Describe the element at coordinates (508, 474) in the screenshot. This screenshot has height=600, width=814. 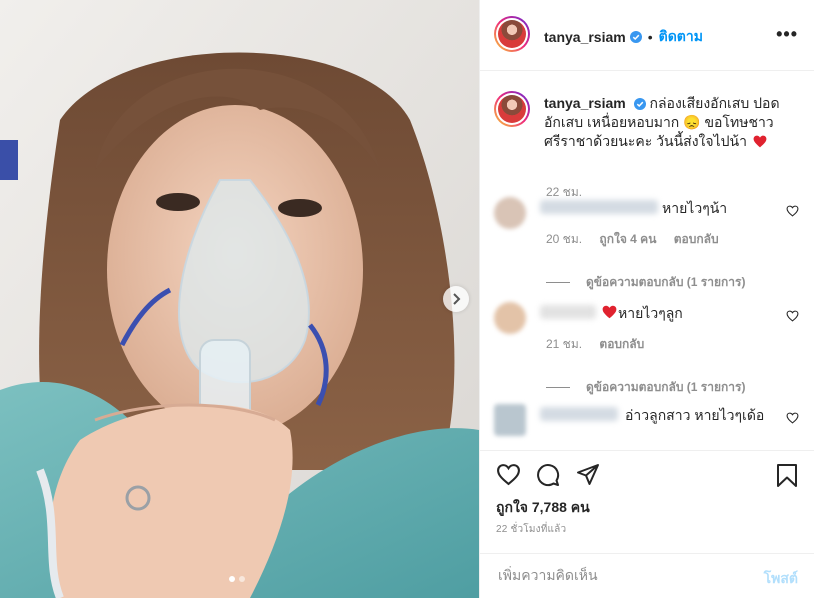
I see `like-heart-icon` at that location.